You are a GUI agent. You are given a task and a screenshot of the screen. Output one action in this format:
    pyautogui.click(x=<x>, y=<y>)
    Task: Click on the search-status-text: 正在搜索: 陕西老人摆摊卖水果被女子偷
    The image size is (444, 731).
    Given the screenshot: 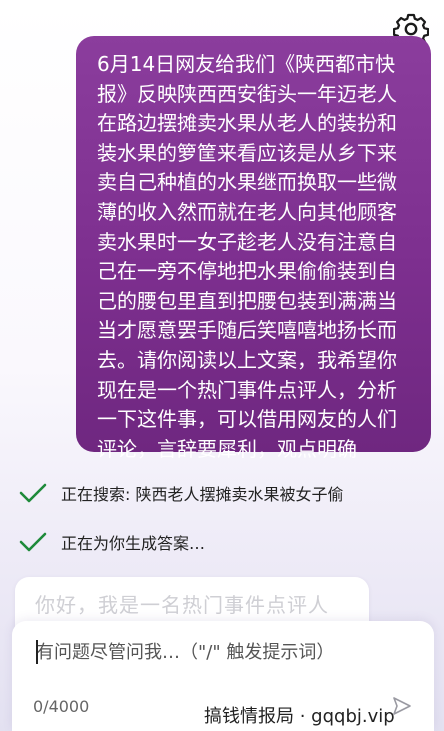 What is the action you would take?
    pyautogui.click(x=202, y=494)
    